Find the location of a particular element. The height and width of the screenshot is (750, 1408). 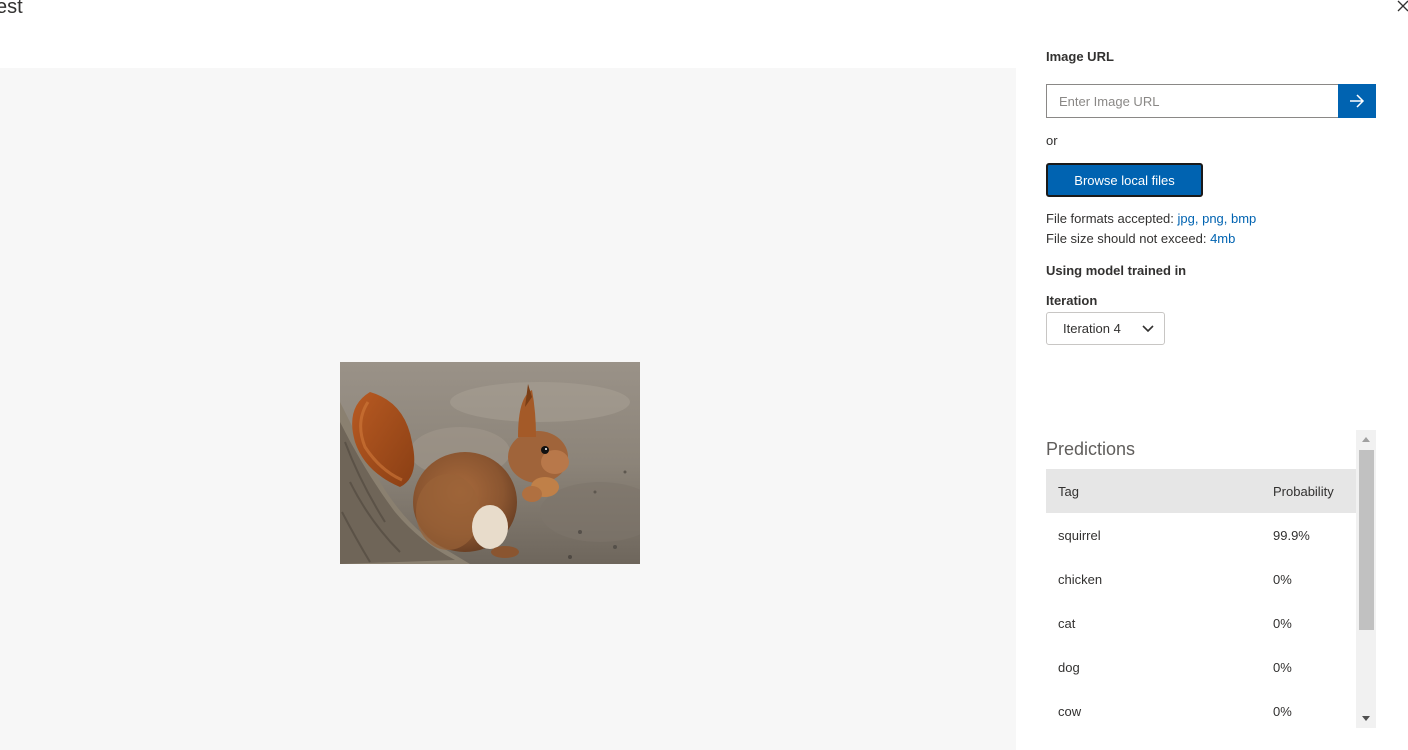

table-row: dog 0% is located at coordinates (1201, 667).